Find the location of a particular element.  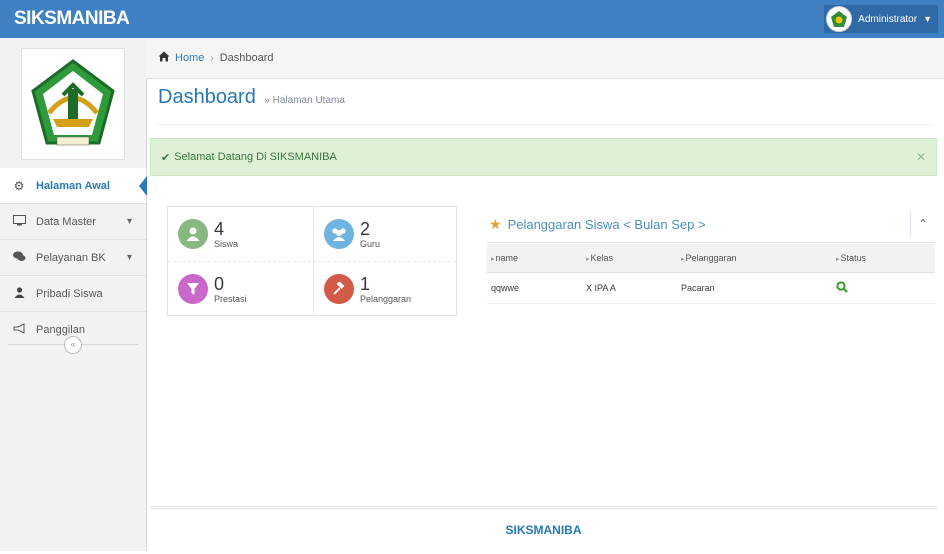

sidebar-item-label: Data Master is located at coordinates (66, 221).